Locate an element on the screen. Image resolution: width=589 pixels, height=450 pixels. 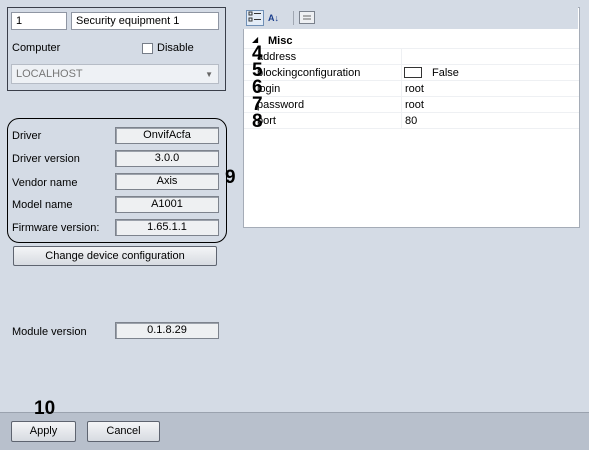
disable-checkbox is located at coordinates (147, 48).